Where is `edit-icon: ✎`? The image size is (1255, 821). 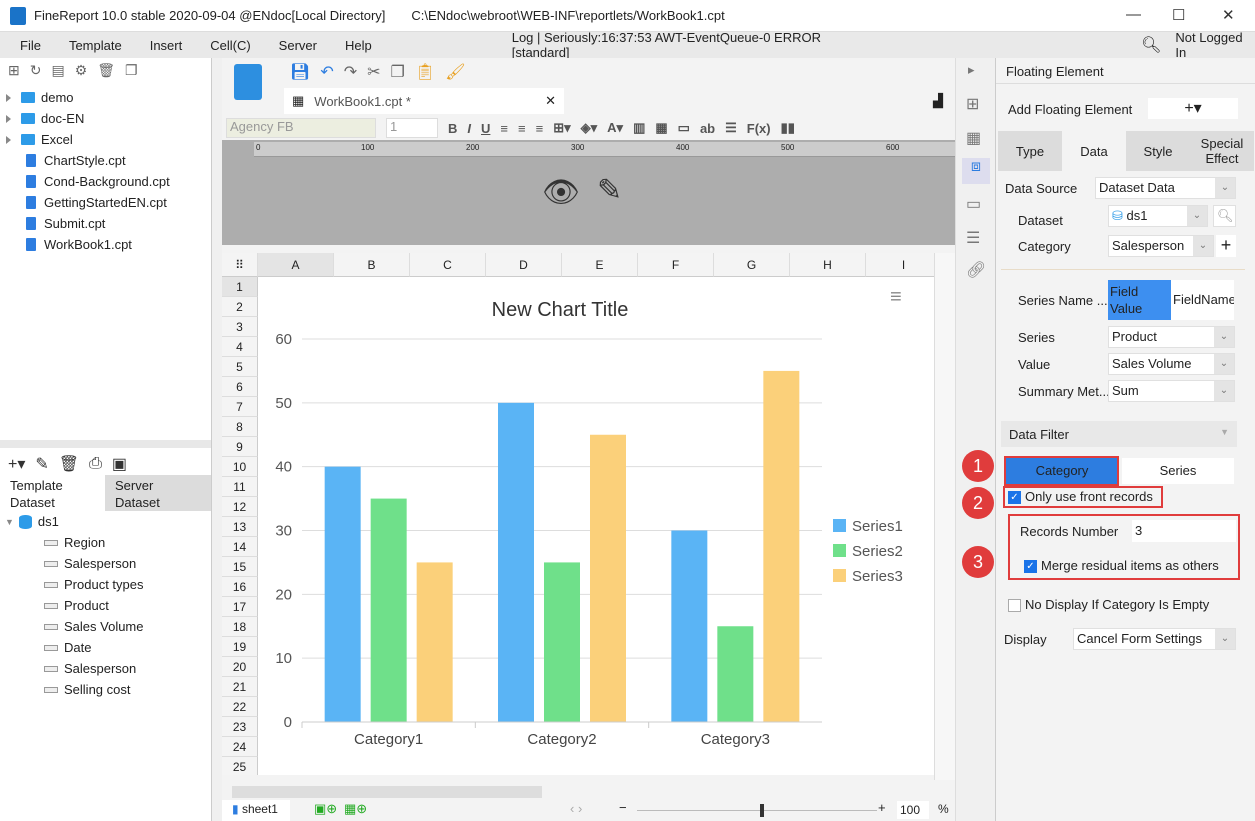 edit-icon: ✎ is located at coordinates (41, 464).